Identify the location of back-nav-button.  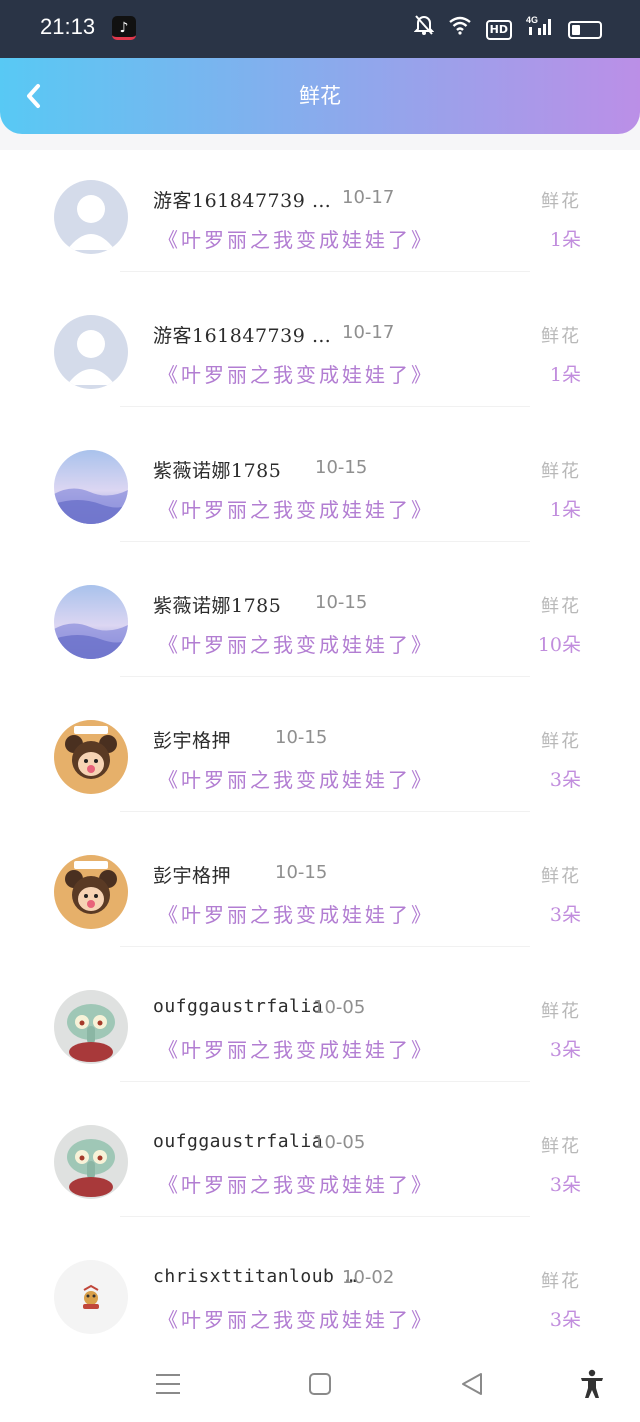
(473, 1384).